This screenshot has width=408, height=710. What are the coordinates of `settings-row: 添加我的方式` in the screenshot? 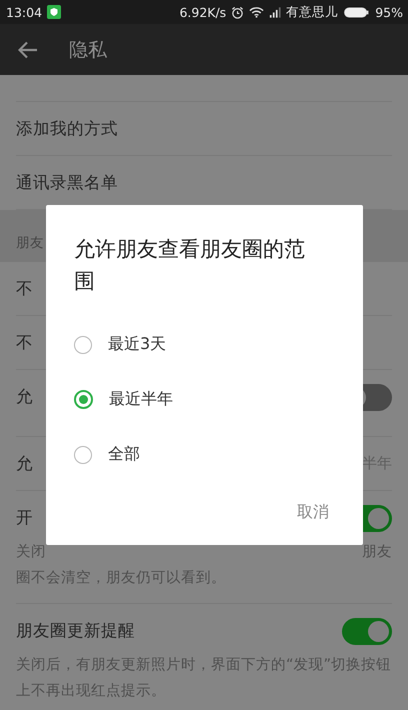 It's located at (204, 129).